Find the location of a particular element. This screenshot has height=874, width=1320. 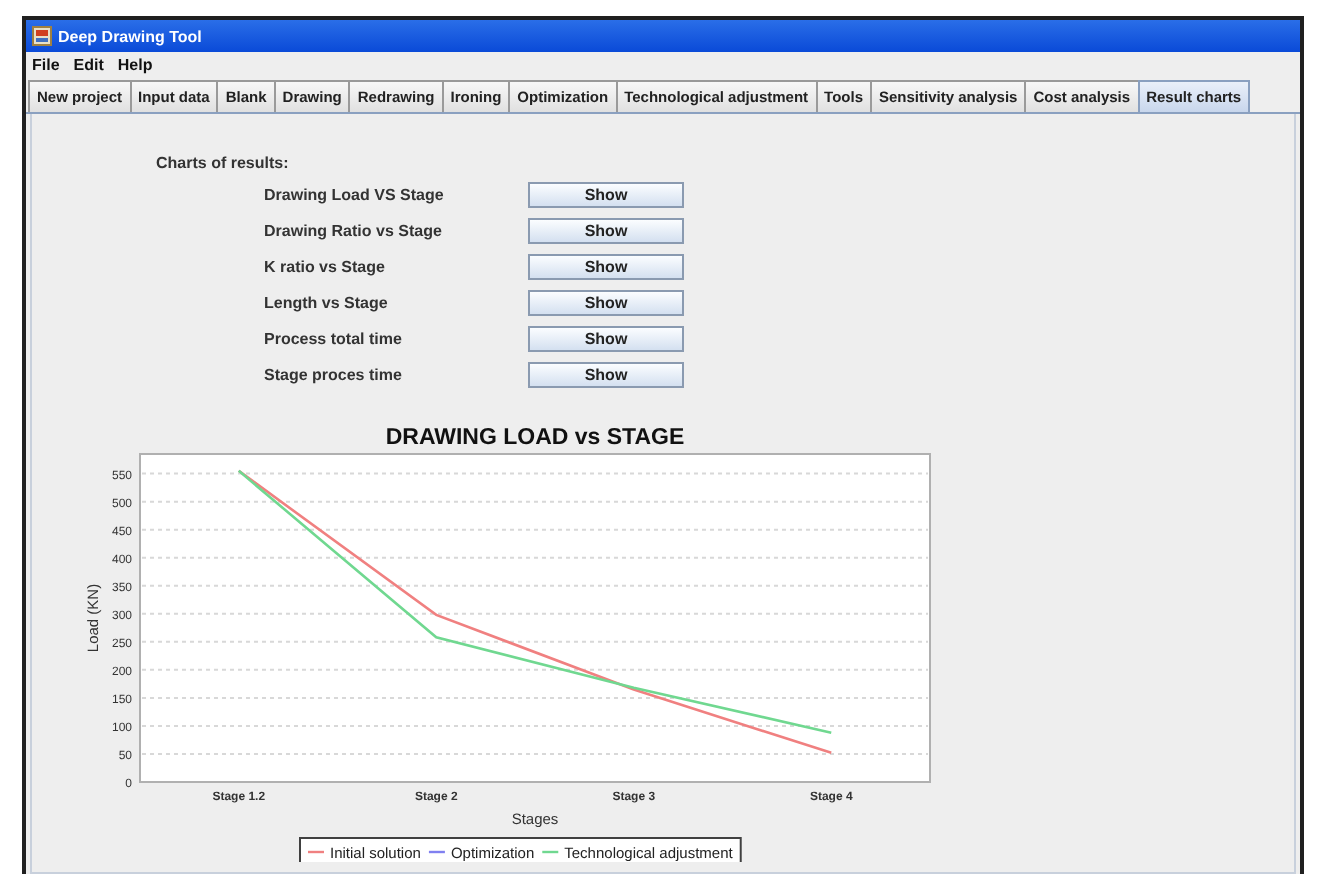

chart-label: Length vs Stage is located at coordinates (327, 303).